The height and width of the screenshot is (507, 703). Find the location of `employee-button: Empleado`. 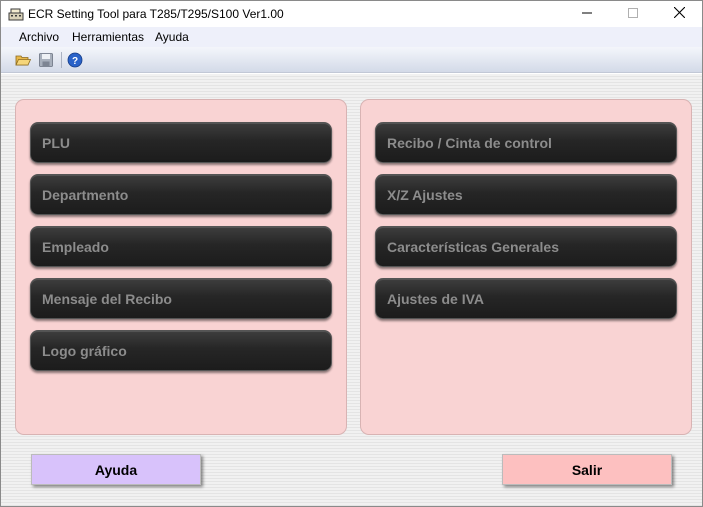

employee-button: Empleado is located at coordinates (181, 246).